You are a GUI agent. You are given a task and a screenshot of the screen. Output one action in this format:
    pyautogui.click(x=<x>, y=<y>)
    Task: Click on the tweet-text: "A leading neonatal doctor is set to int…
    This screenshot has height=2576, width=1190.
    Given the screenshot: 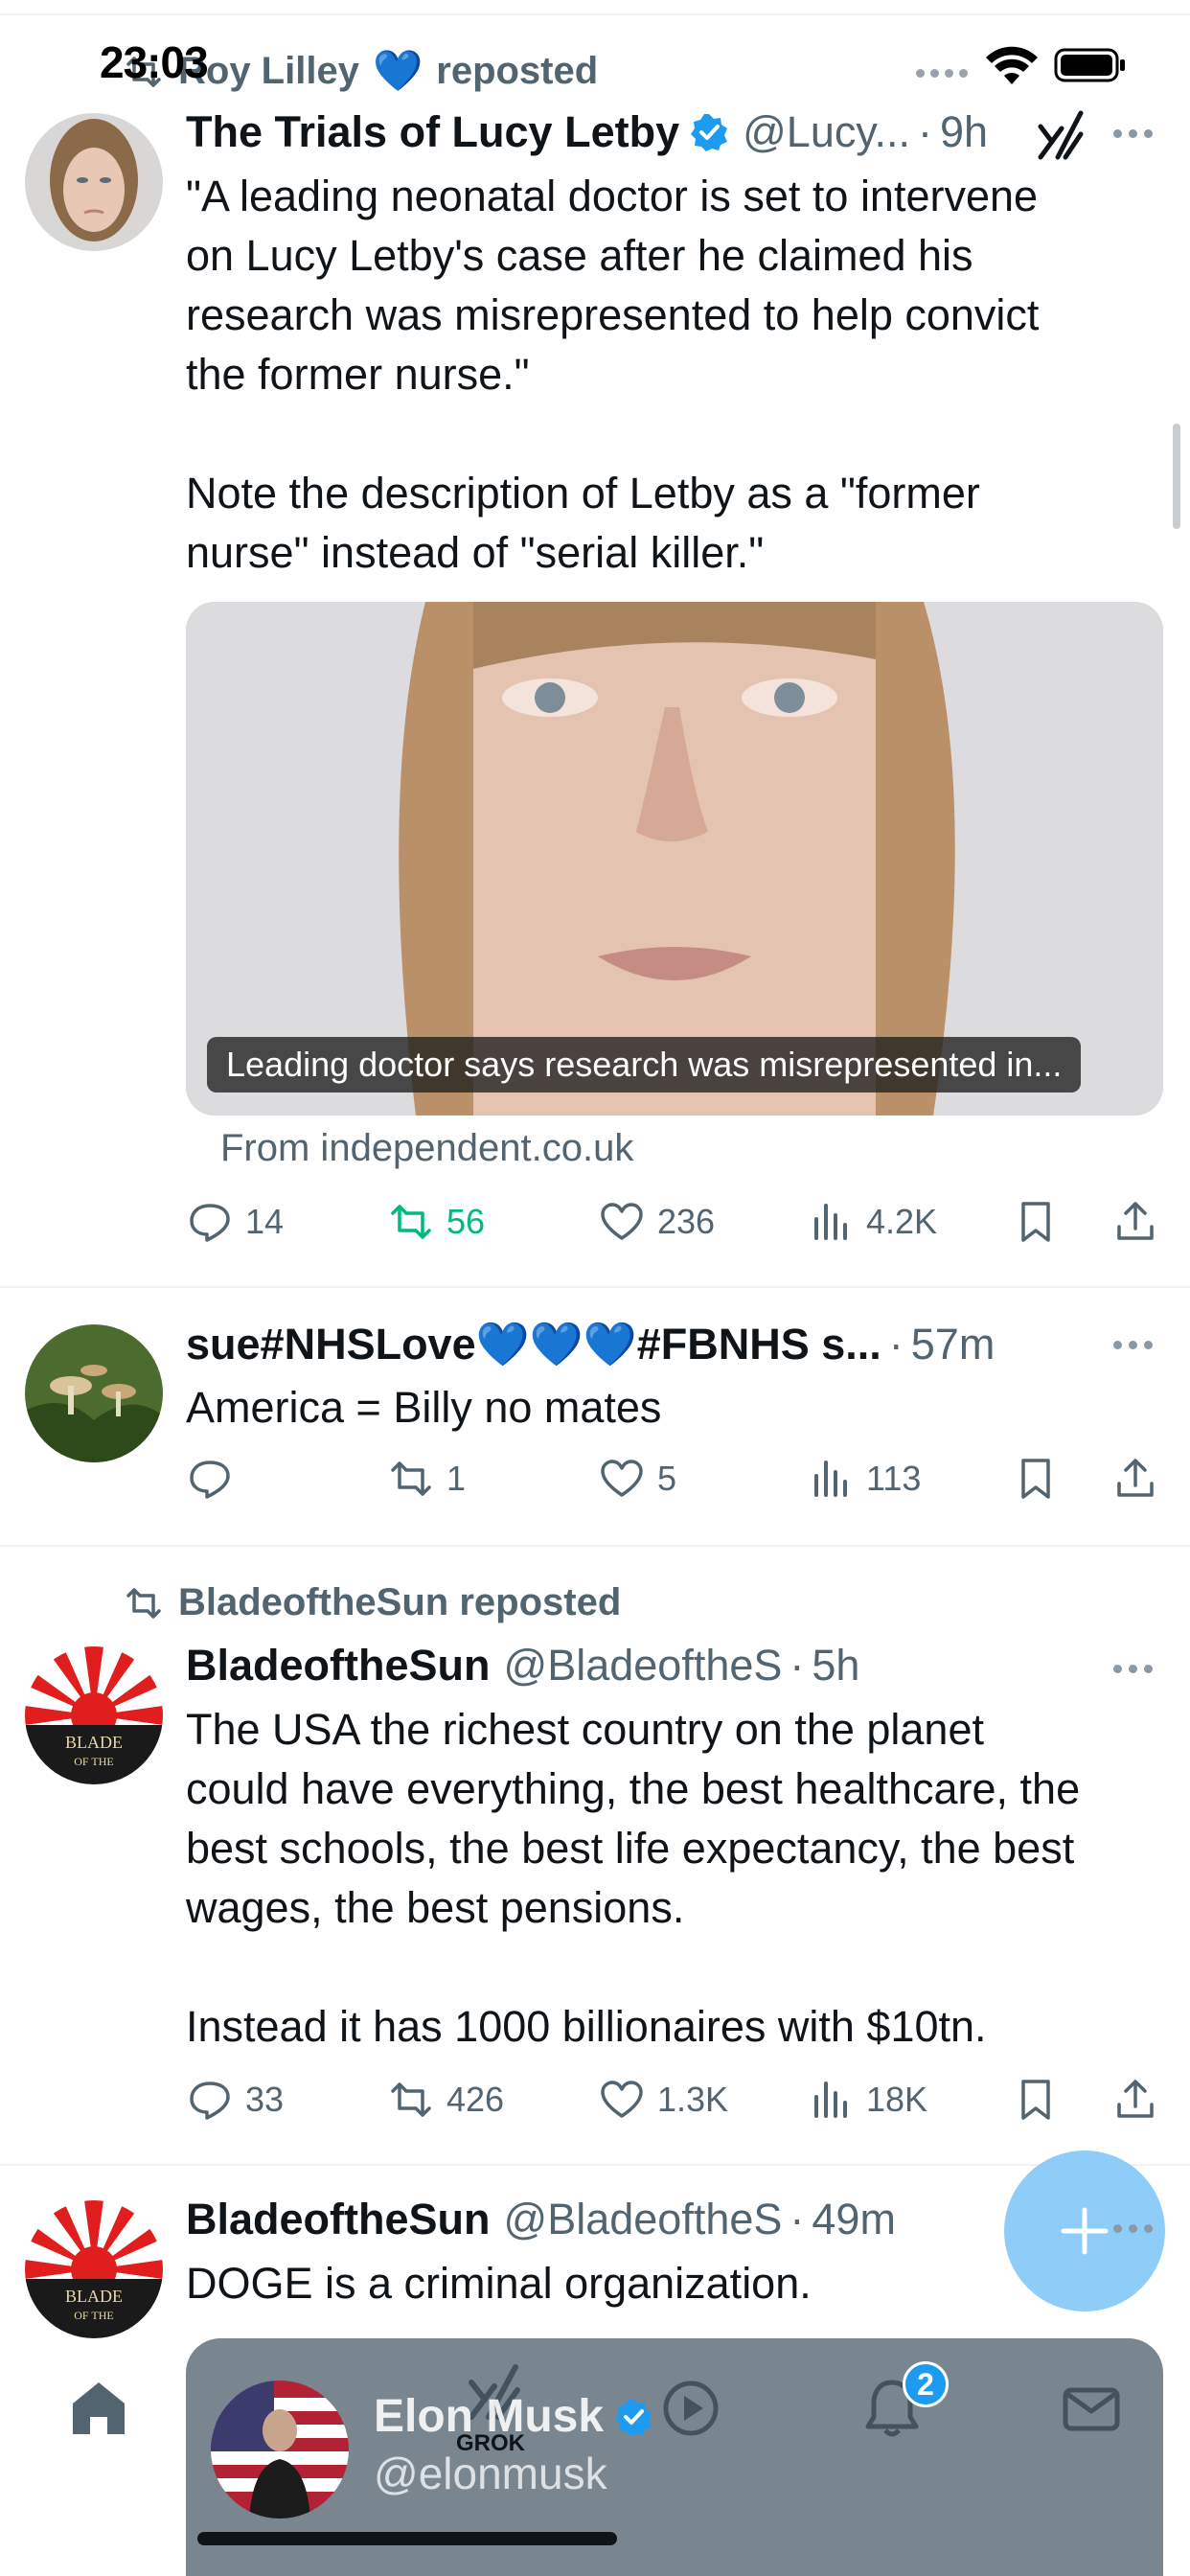 What is the action you would take?
    pyautogui.click(x=674, y=375)
    